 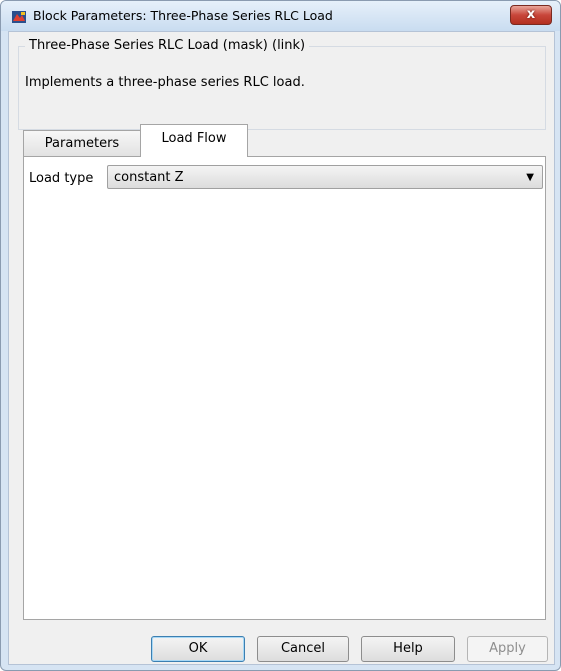 What do you see at coordinates (408, 649) in the screenshot?
I see `help-button: Help` at bounding box center [408, 649].